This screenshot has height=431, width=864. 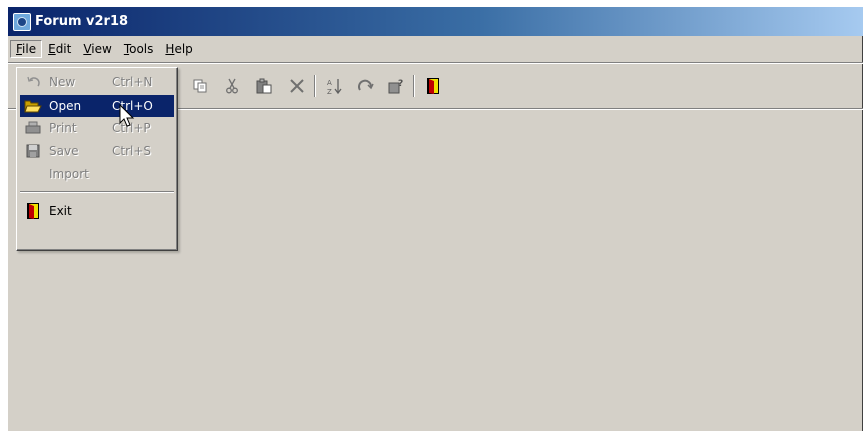 What do you see at coordinates (396, 86) in the screenshot?
I see `help-query-icon: ?` at bounding box center [396, 86].